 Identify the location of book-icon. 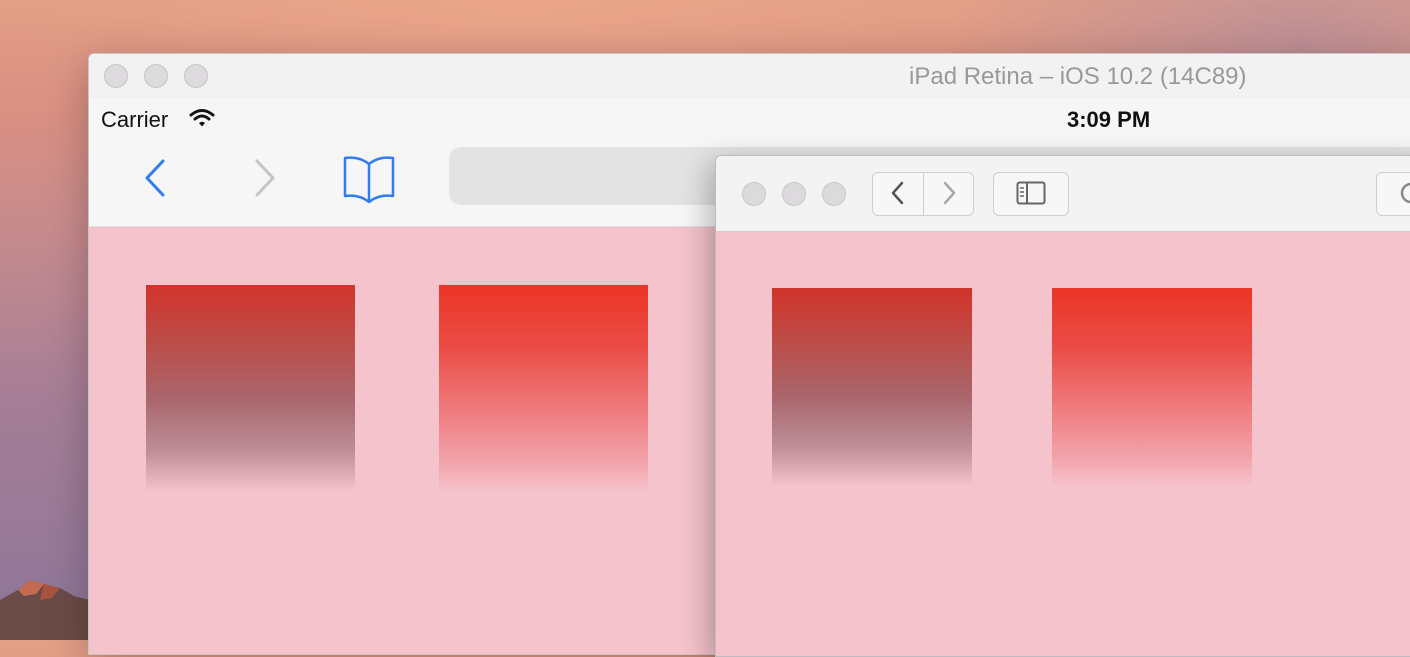
(369, 180).